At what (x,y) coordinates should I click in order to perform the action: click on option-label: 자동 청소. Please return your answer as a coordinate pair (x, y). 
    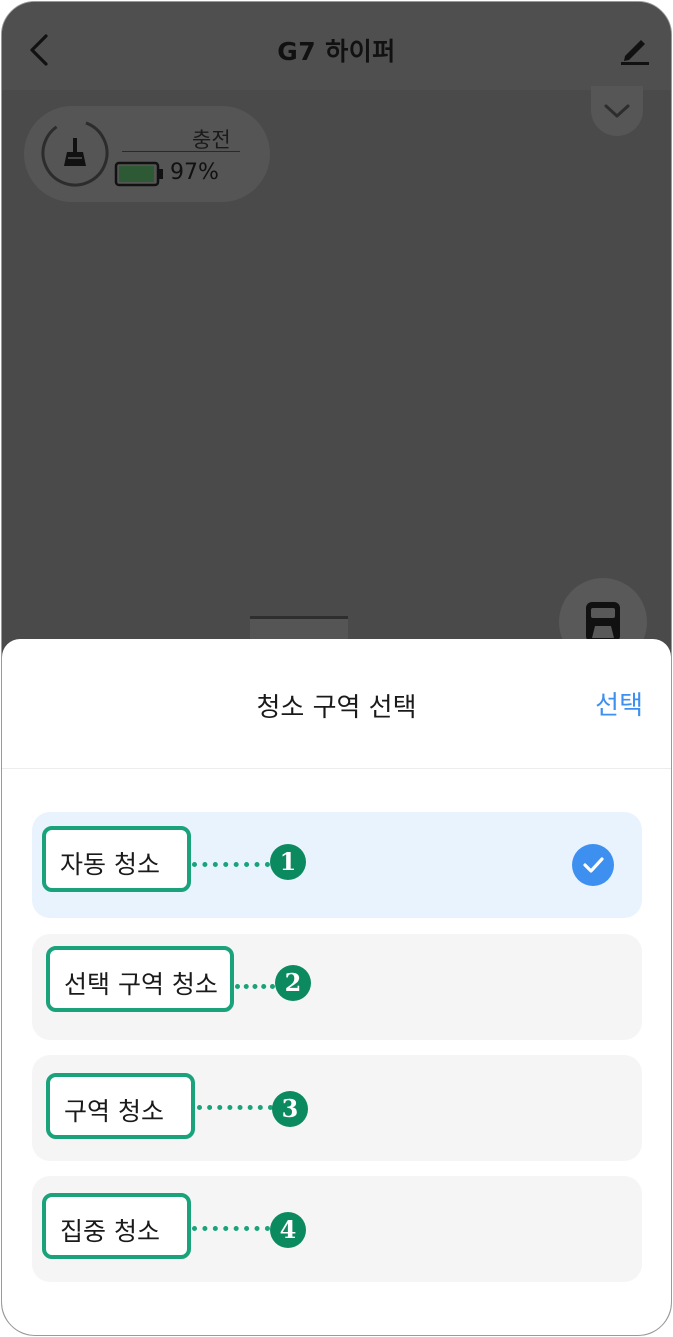
    Looking at the image, I should click on (110, 864).